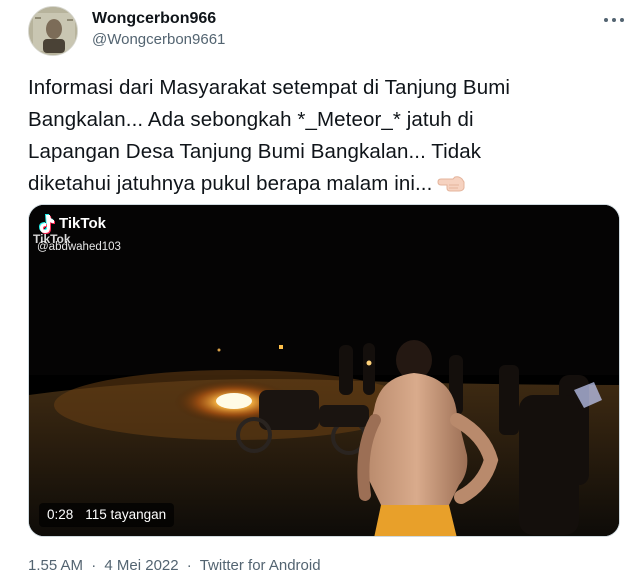  What do you see at coordinates (126, 514) in the screenshot?
I see `video-views: 115 tayangan` at bounding box center [126, 514].